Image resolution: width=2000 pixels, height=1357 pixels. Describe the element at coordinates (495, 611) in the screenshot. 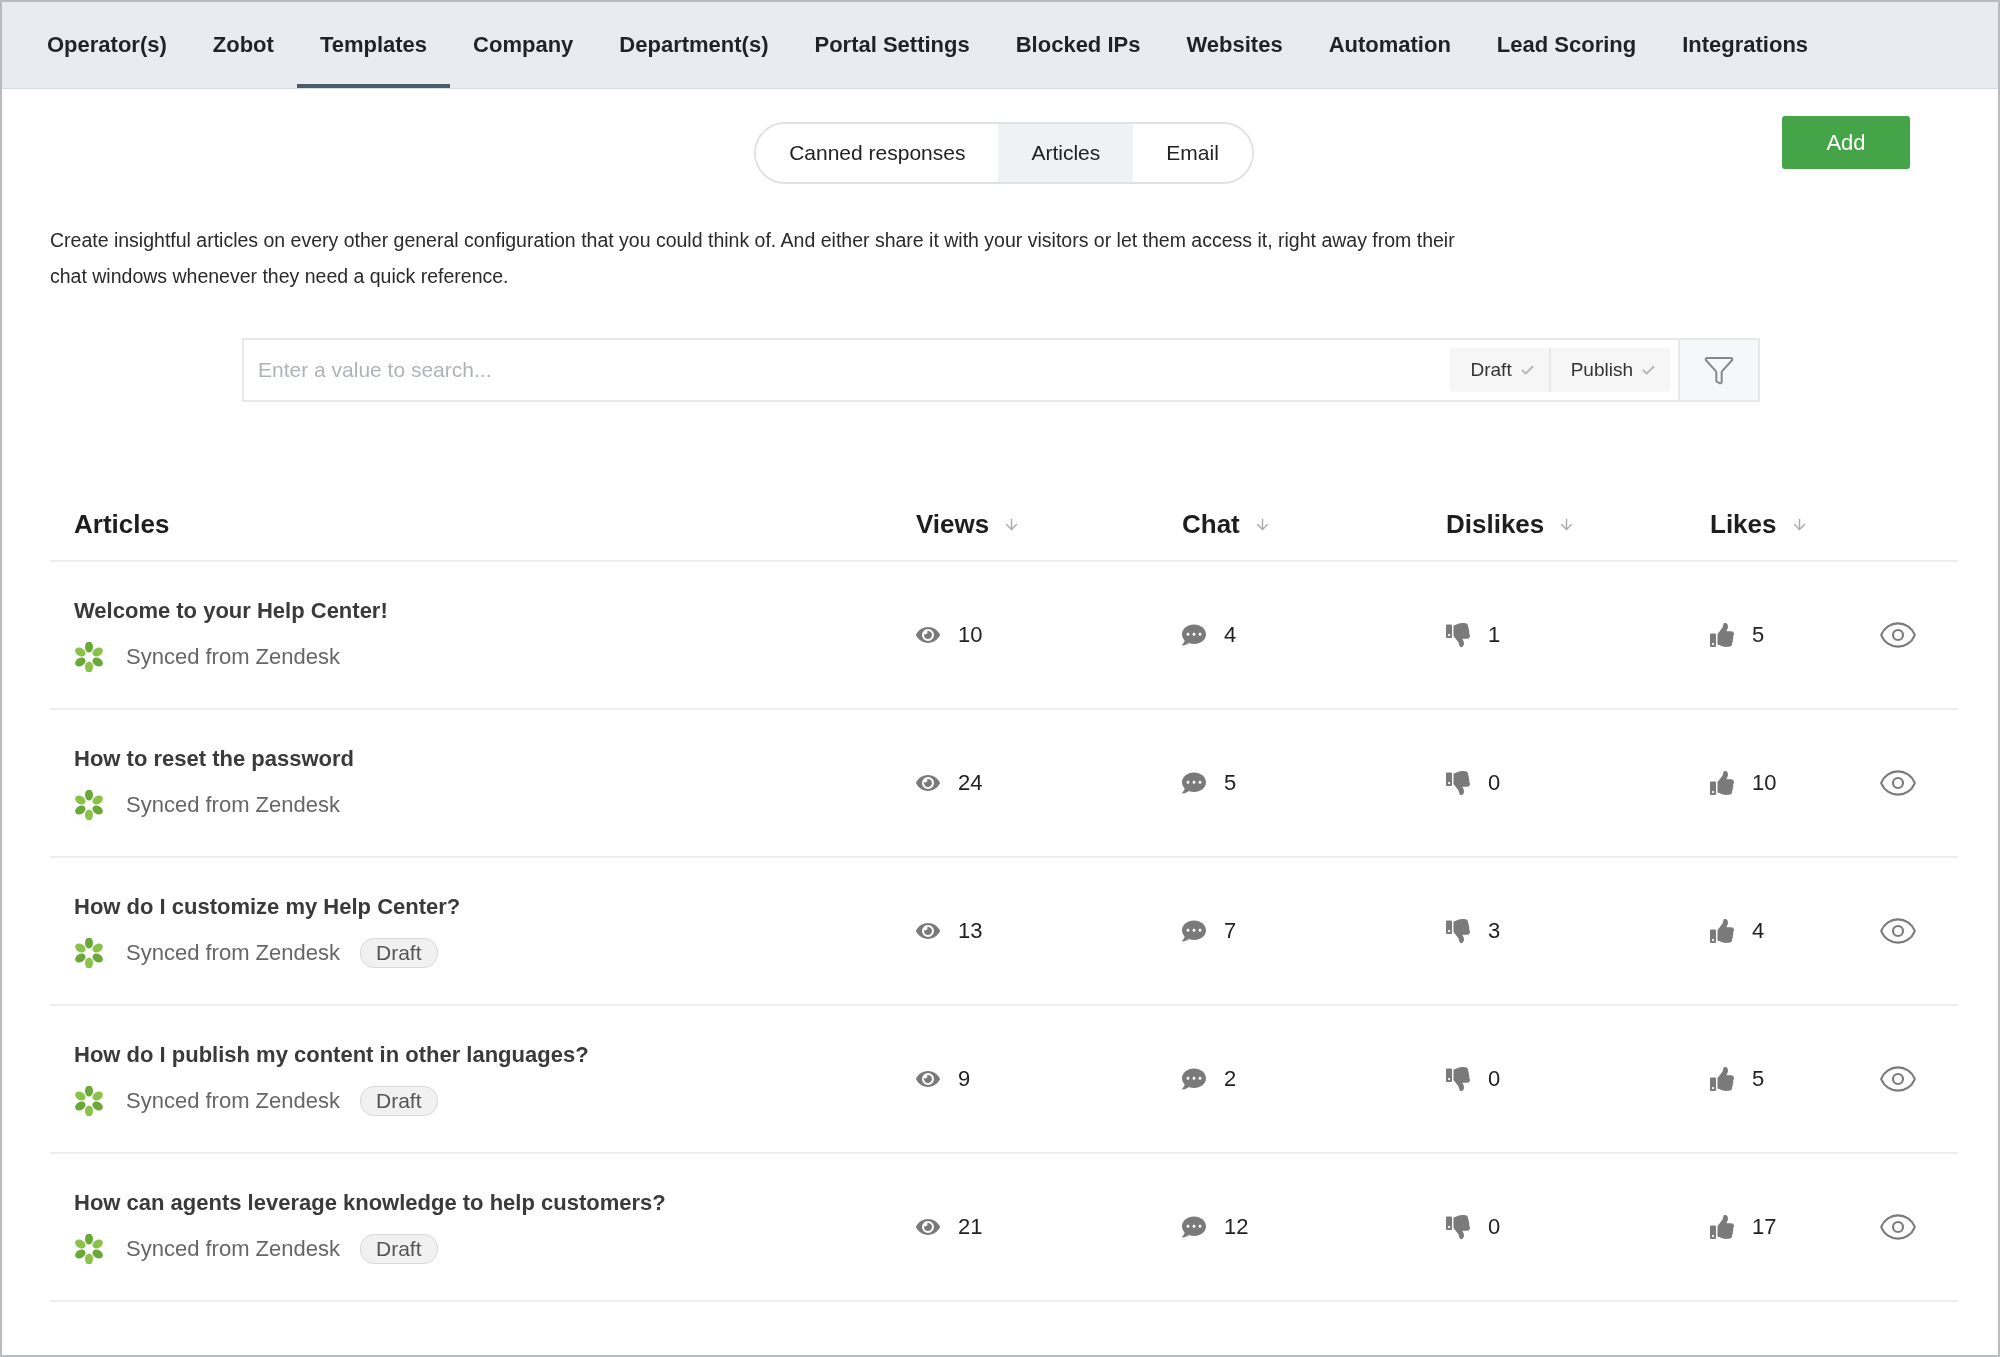

I see `article-title: Welcome to your Help Center!` at that location.